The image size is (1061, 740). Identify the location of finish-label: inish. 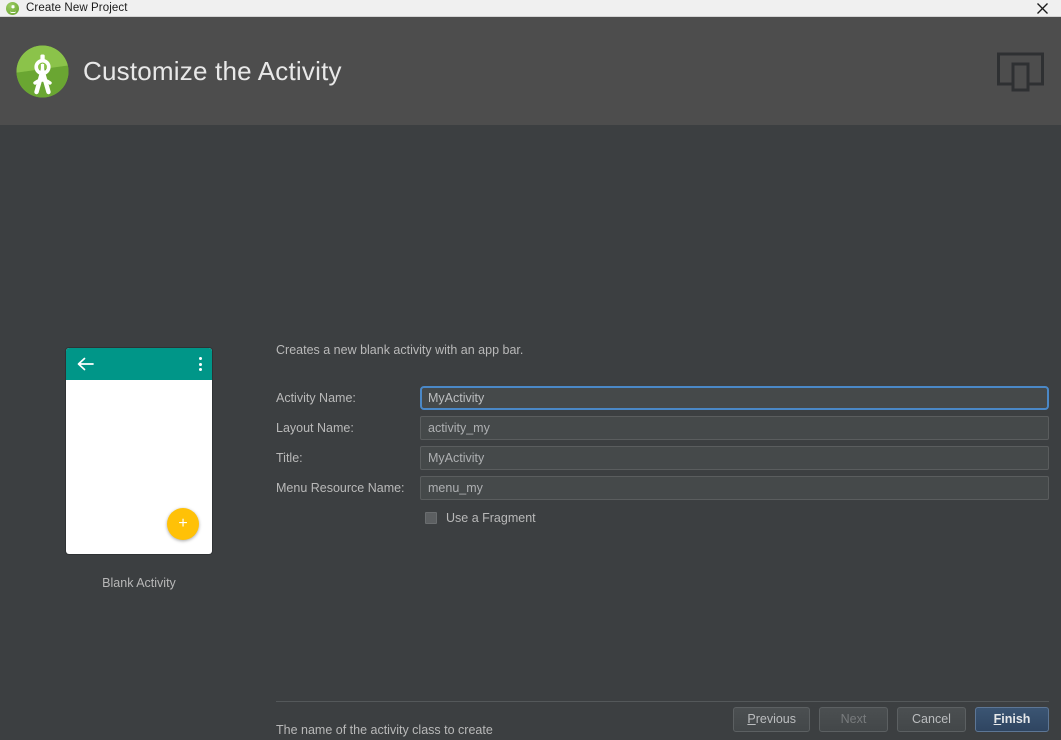
(1016, 719).